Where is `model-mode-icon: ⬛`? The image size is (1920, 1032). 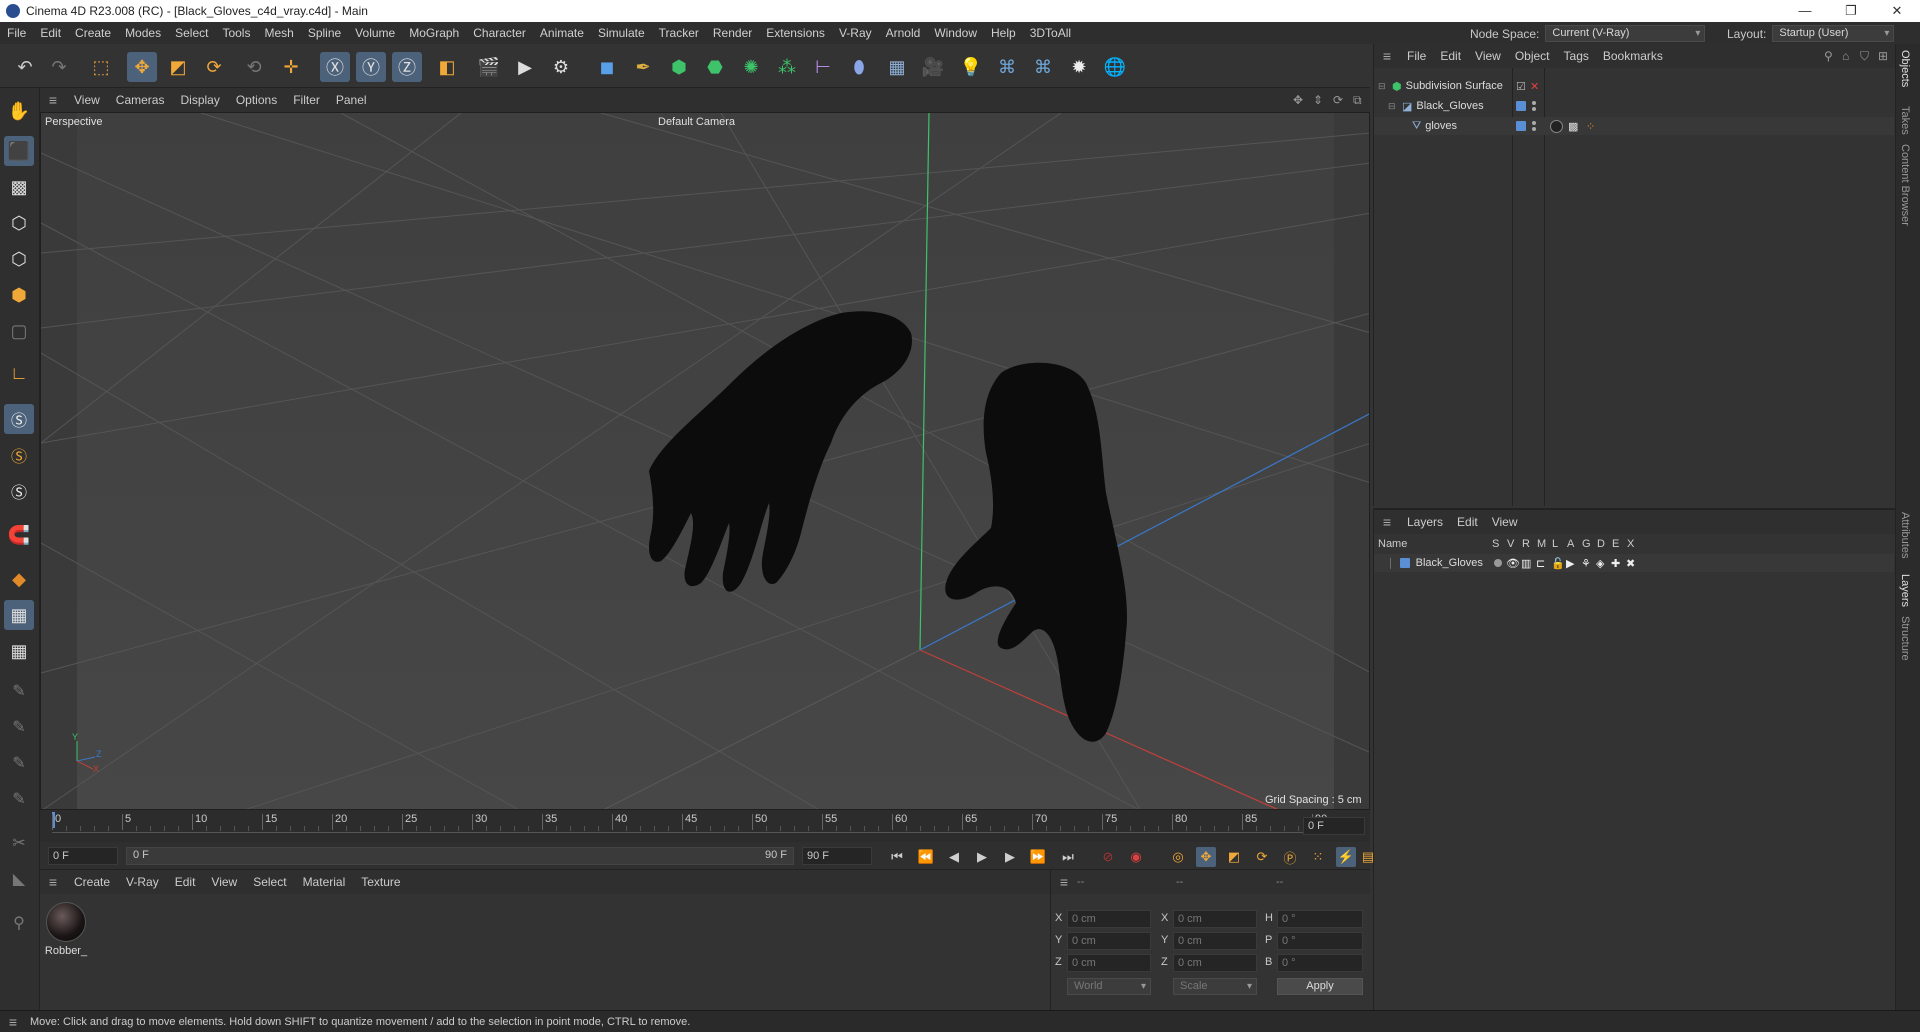 model-mode-icon: ⬛ is located at coordinates (19, 151).